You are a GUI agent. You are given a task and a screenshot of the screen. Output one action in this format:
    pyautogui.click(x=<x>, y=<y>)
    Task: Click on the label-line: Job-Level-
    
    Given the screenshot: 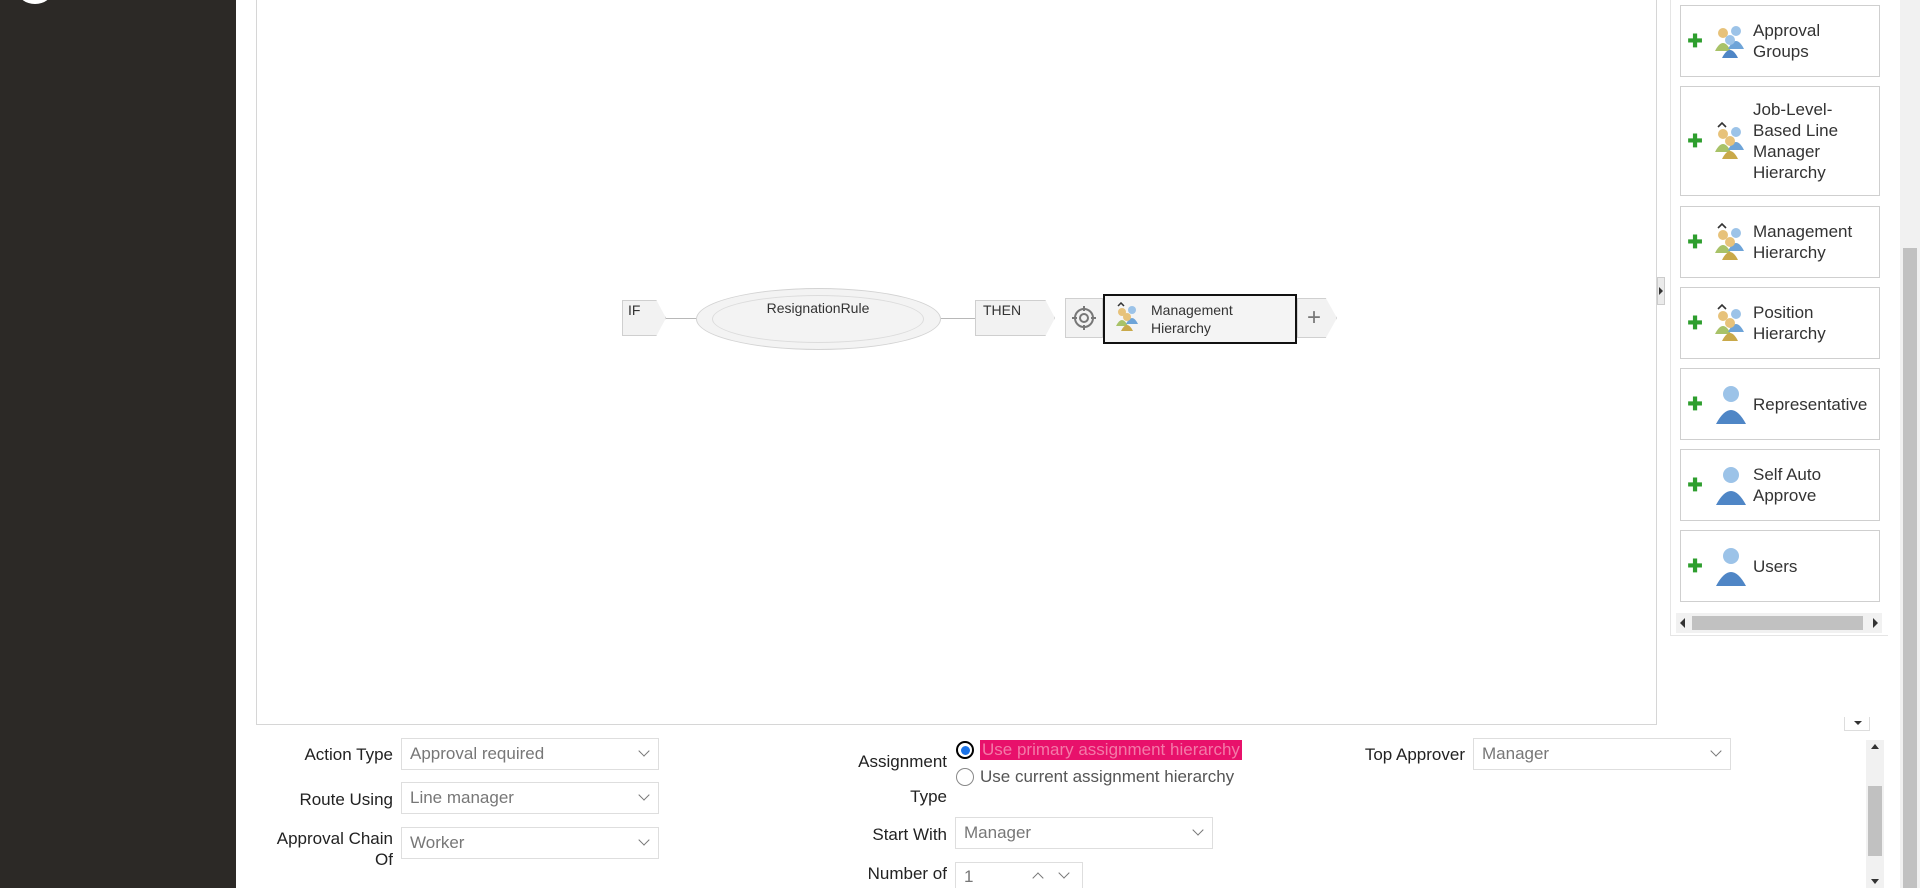 What is the action you would take?
    pyautogui.click(x=1793, y=109)
    